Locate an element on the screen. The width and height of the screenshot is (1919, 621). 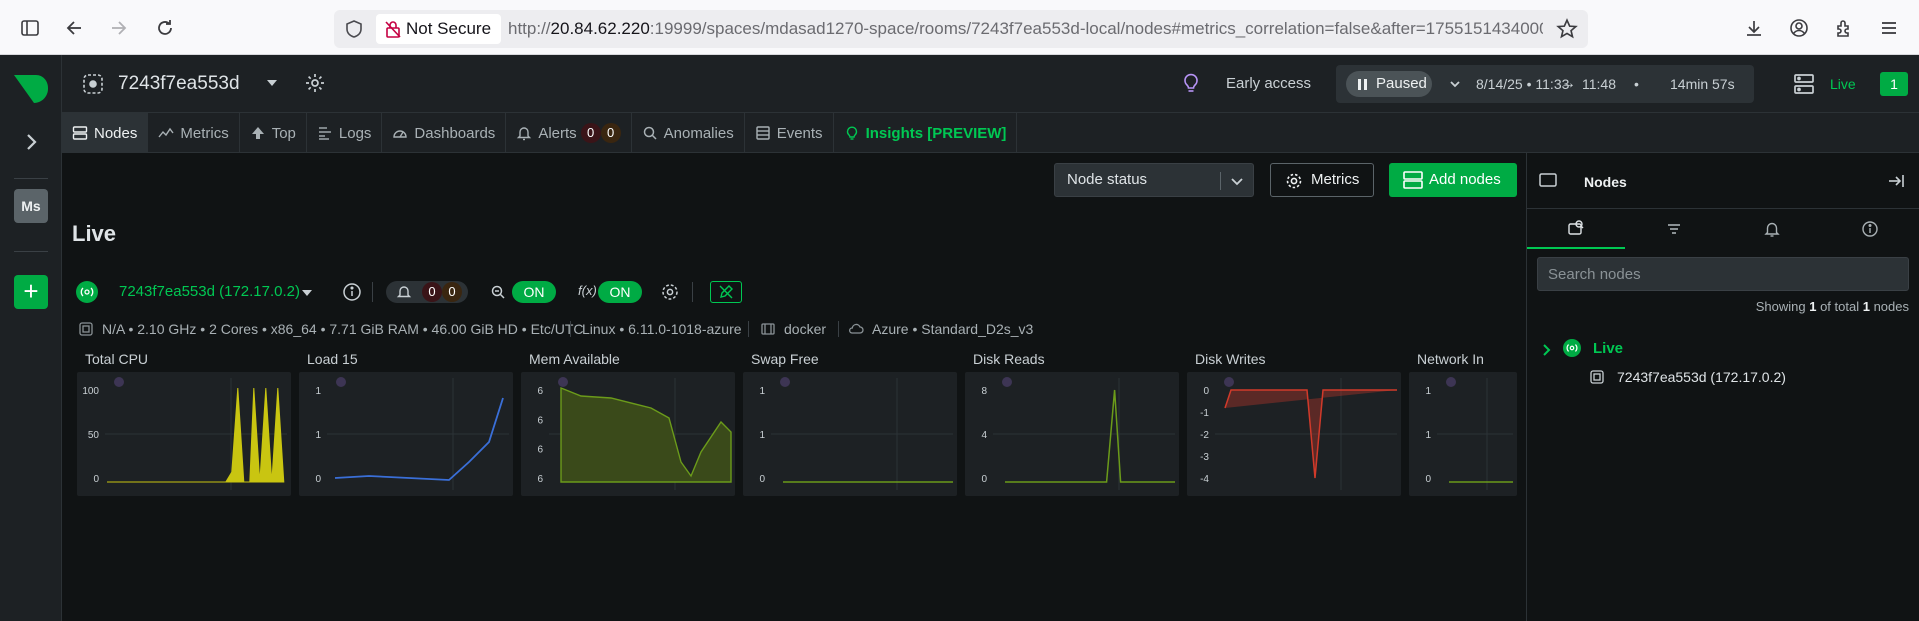
panel-title: Nodes is located at coordinates (1605, 182).